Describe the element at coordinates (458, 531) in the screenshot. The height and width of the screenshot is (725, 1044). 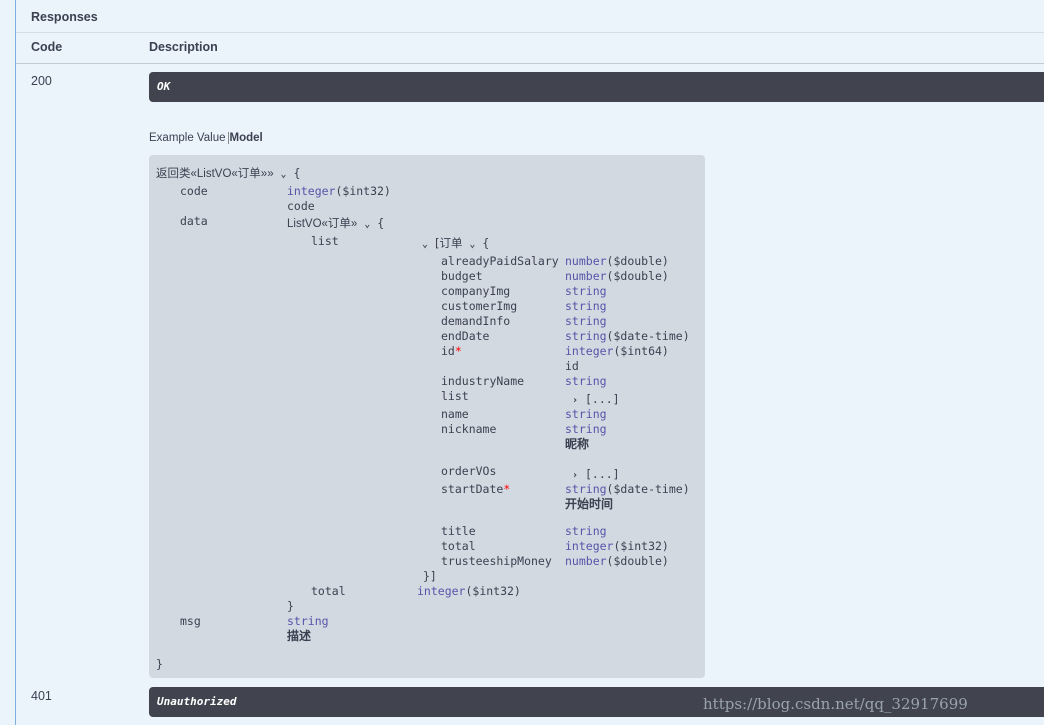
I see `prop-name: title` at that location.